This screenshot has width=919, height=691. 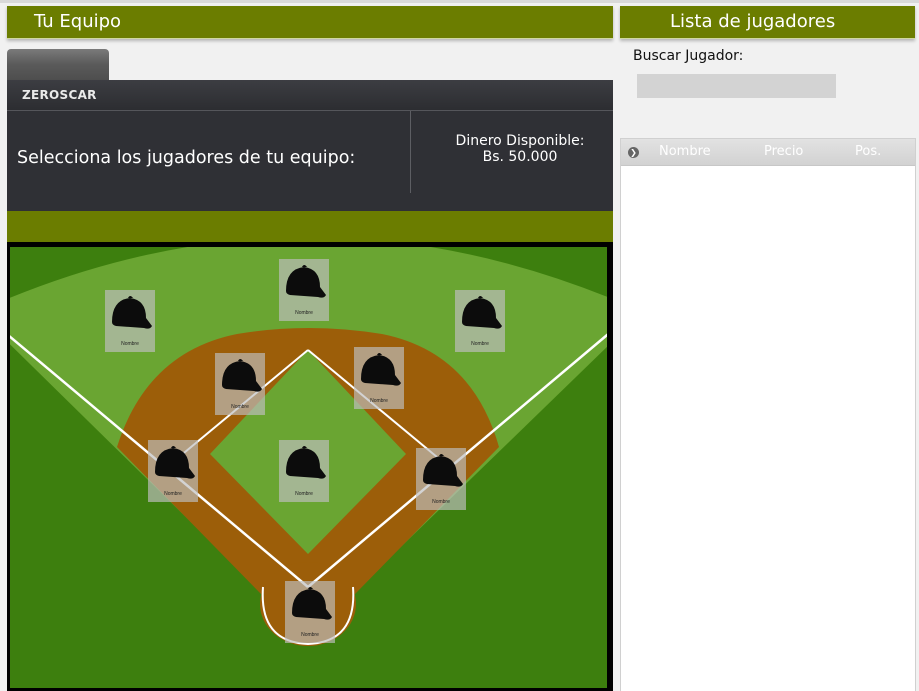 I want to click on team-panel-title: Tu Equipo, so click(x=78, y=21).